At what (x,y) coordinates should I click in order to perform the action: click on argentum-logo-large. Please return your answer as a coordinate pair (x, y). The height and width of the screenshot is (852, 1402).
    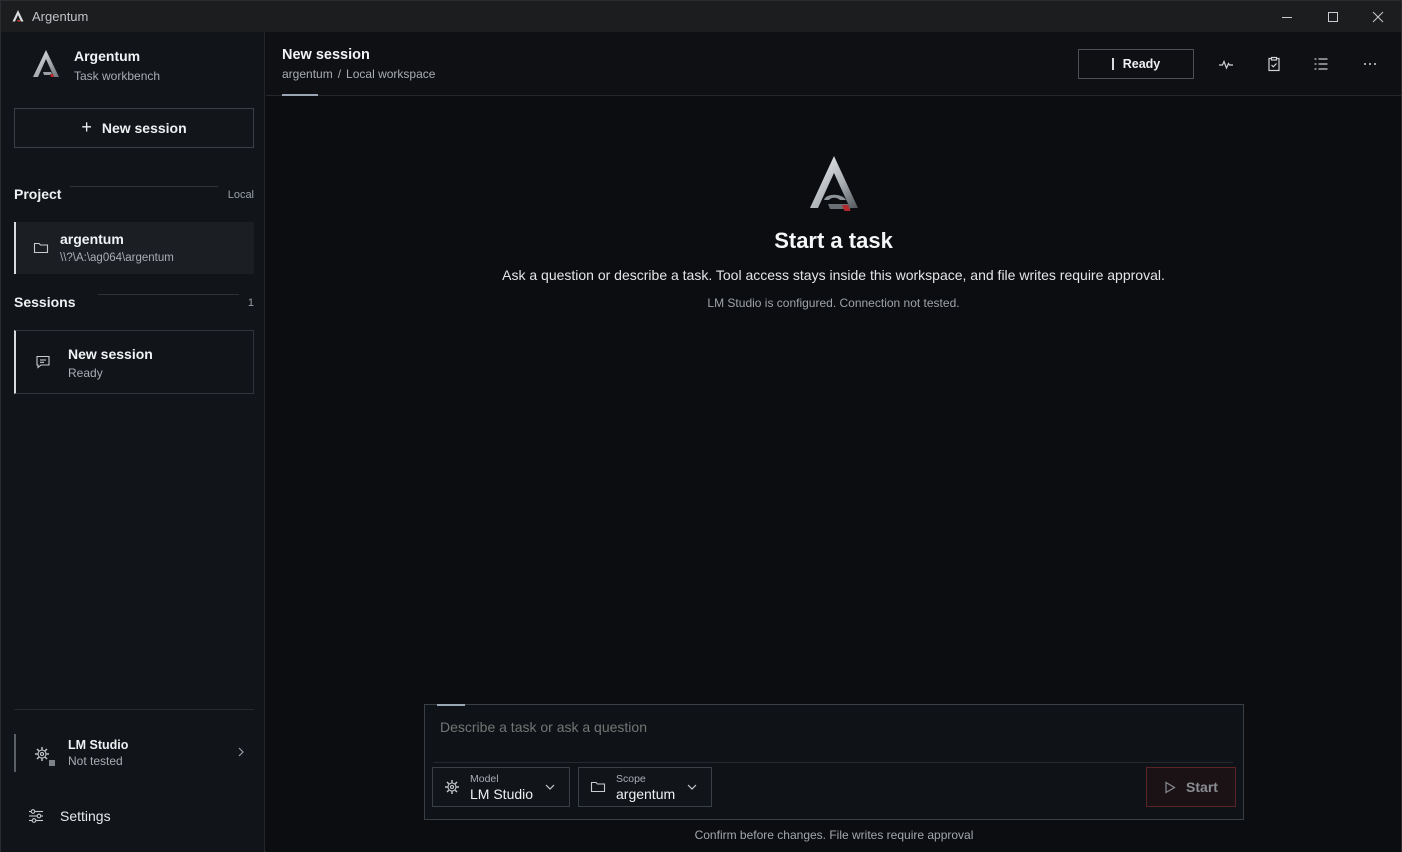
    Looking at the image, I should click on (834, 183).